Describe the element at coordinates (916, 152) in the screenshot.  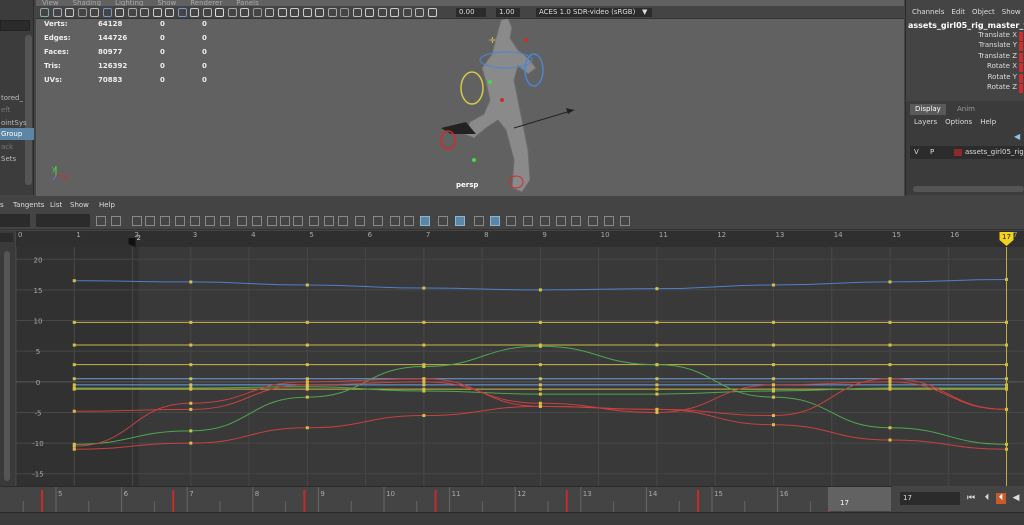
I see `layer-visibility: V` at that location.